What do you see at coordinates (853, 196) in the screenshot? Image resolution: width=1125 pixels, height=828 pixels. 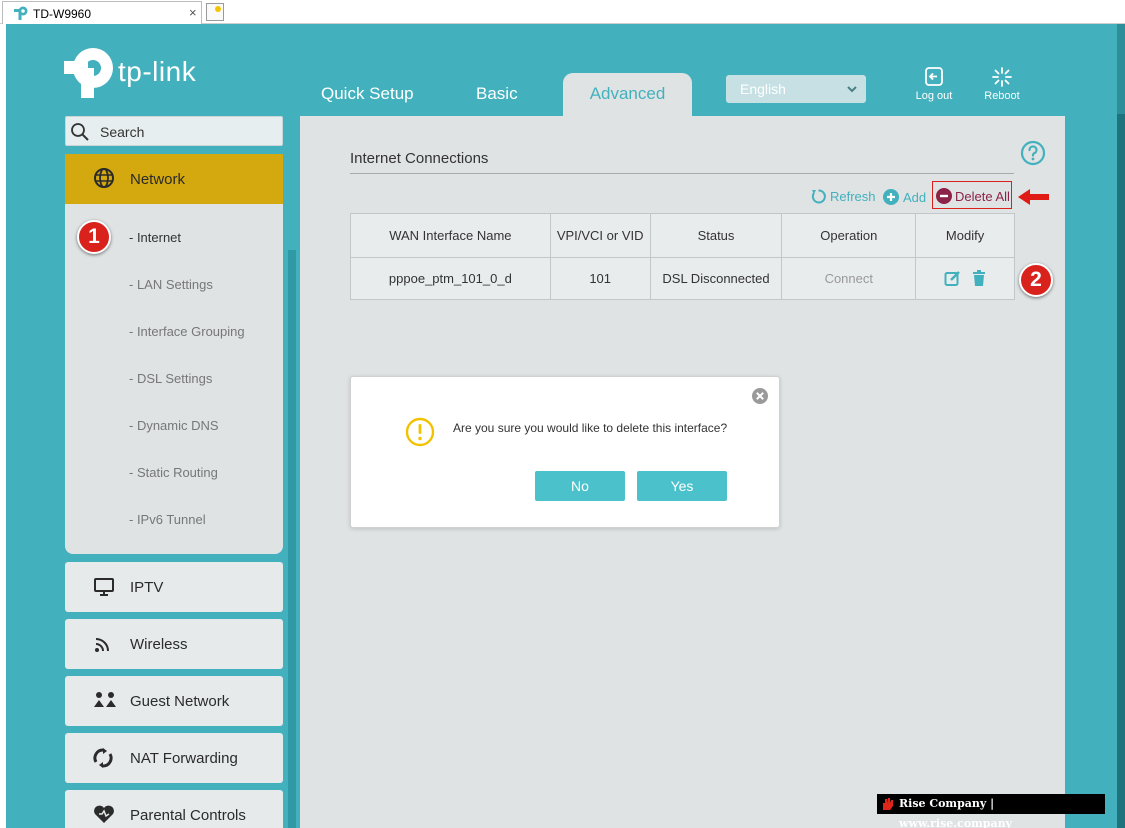 I see `refresh-label: Refresh` at bounding box center [853, 196].